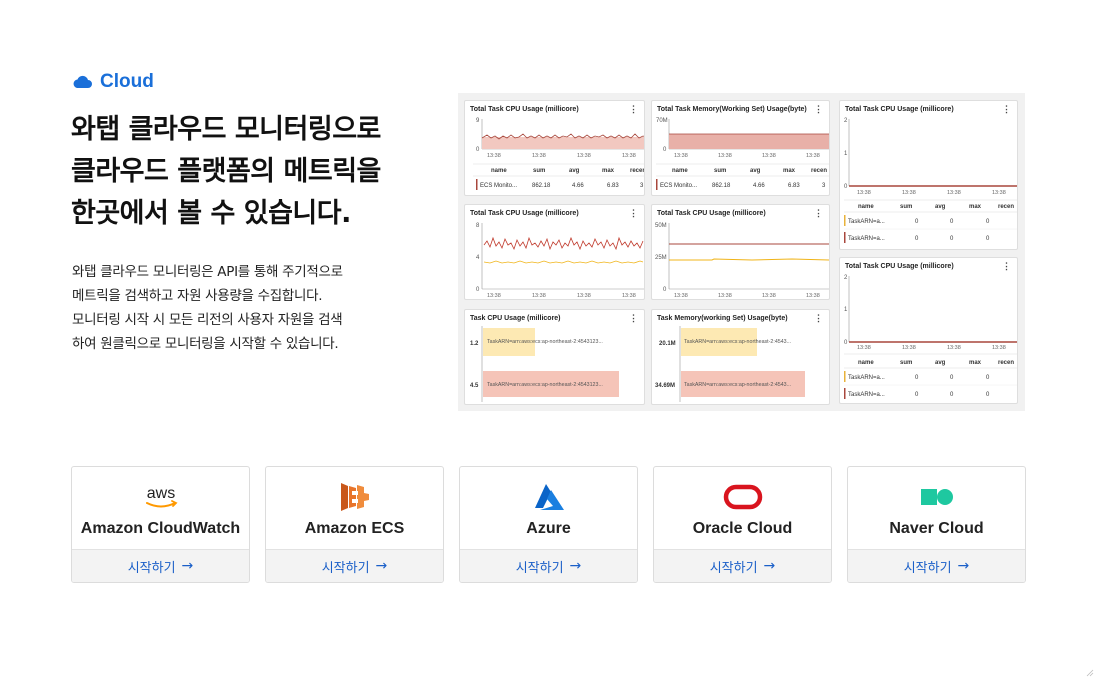 This screenshot has height=679, width=1096. I want to click on bar-value: 20.1M, so click(667, 344).